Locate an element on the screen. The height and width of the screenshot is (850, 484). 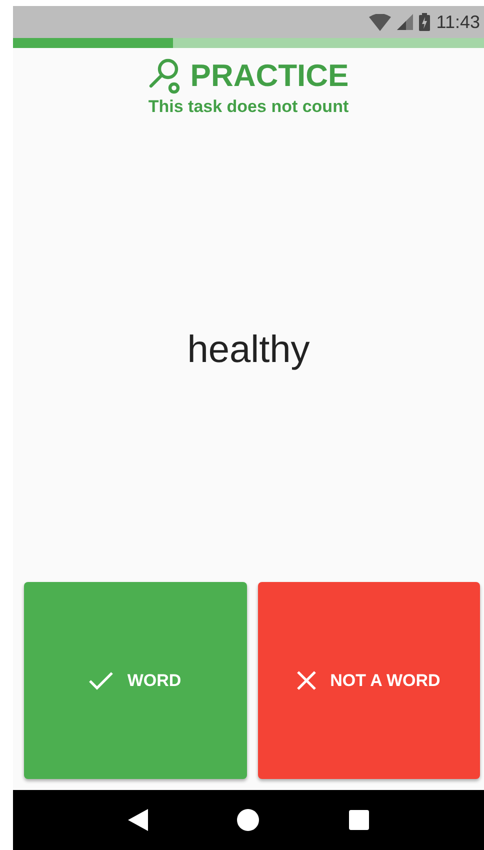
not-a-word-button: NOT A WORD is located at coordinates (369, 680).